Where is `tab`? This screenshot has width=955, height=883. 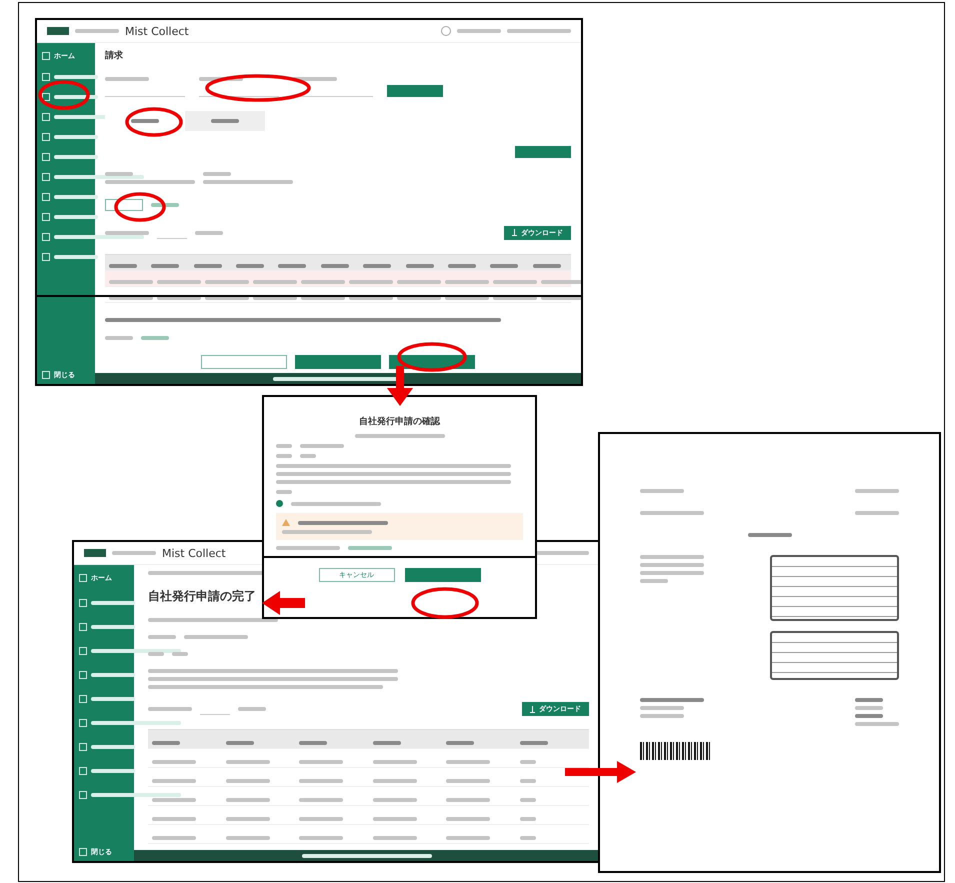
tab is located at coordinates (225, 121).